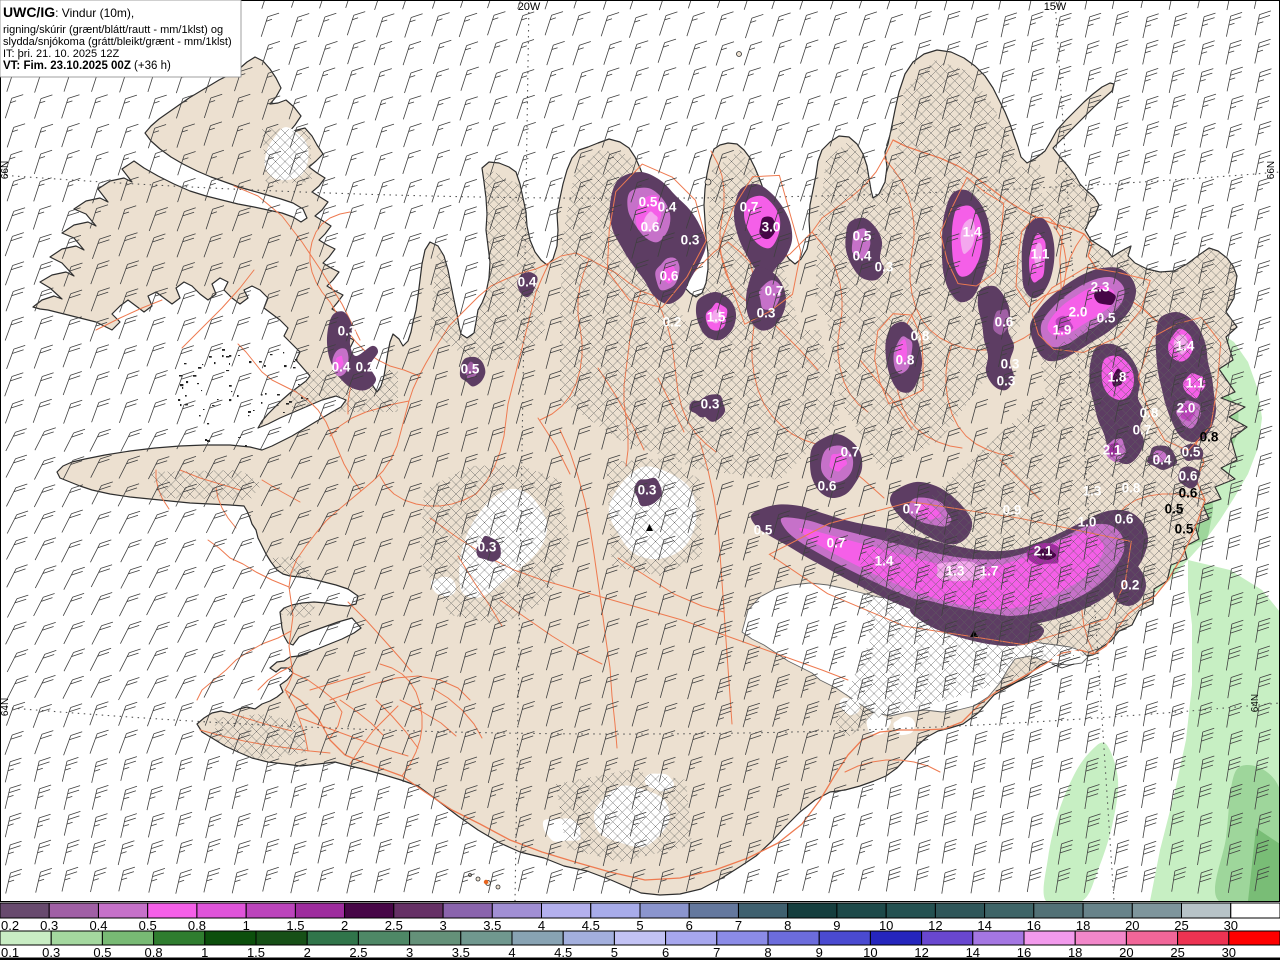 The image size is (1280, 965). Describe the element at coordinates (1117, 377) in the screenshot. I see `svg-text: 1.8` at that location.